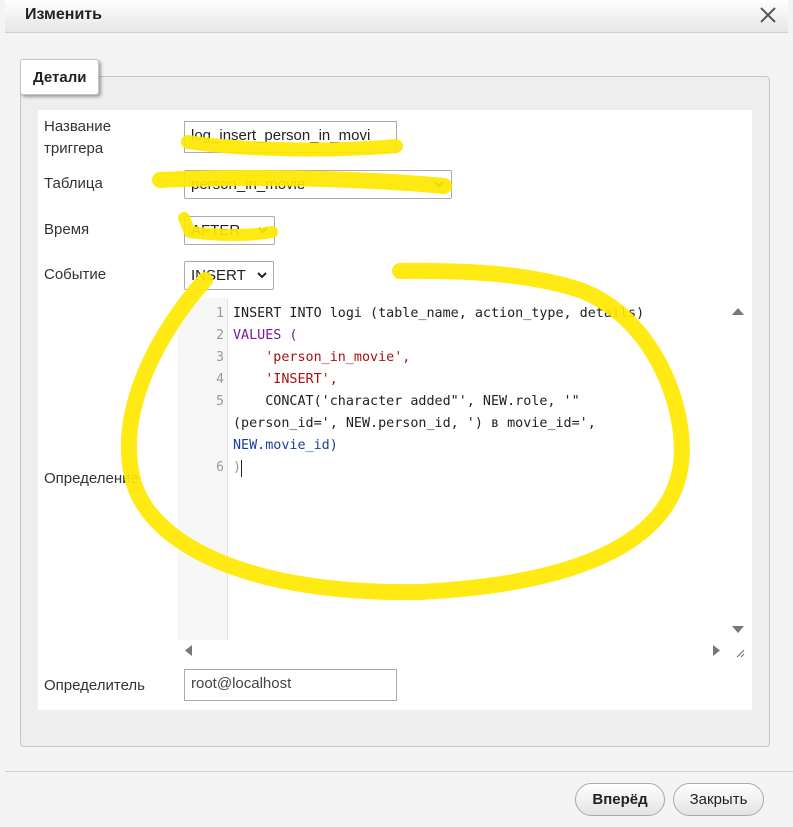 The width and height of the screenshot is (793, 827). Describe the element at coordinates (63, 14) in the screenshot. I see `dialog-title: Изменить` at that location.